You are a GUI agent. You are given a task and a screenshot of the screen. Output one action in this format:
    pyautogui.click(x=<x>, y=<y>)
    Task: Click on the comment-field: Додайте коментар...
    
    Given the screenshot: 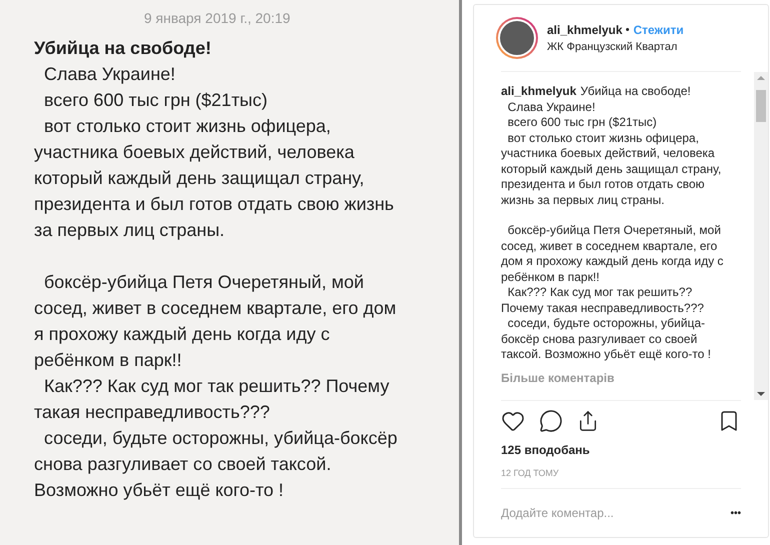 What is the action you would take?
    pyautogui.click(x=615, y=513)
    